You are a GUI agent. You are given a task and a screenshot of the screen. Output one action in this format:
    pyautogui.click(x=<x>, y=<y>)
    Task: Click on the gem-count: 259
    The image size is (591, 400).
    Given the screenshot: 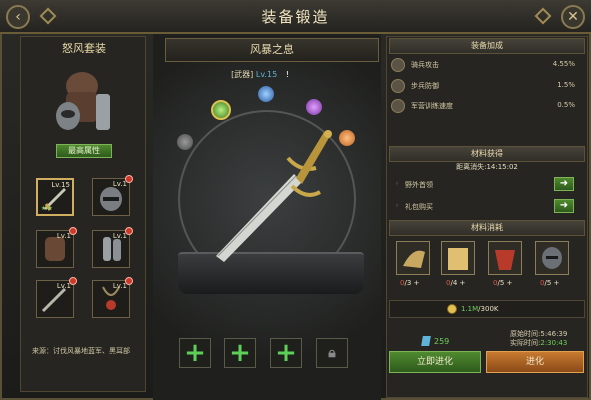 What is the action you would take?
    pyautogui.click(x=442, y=341)
    